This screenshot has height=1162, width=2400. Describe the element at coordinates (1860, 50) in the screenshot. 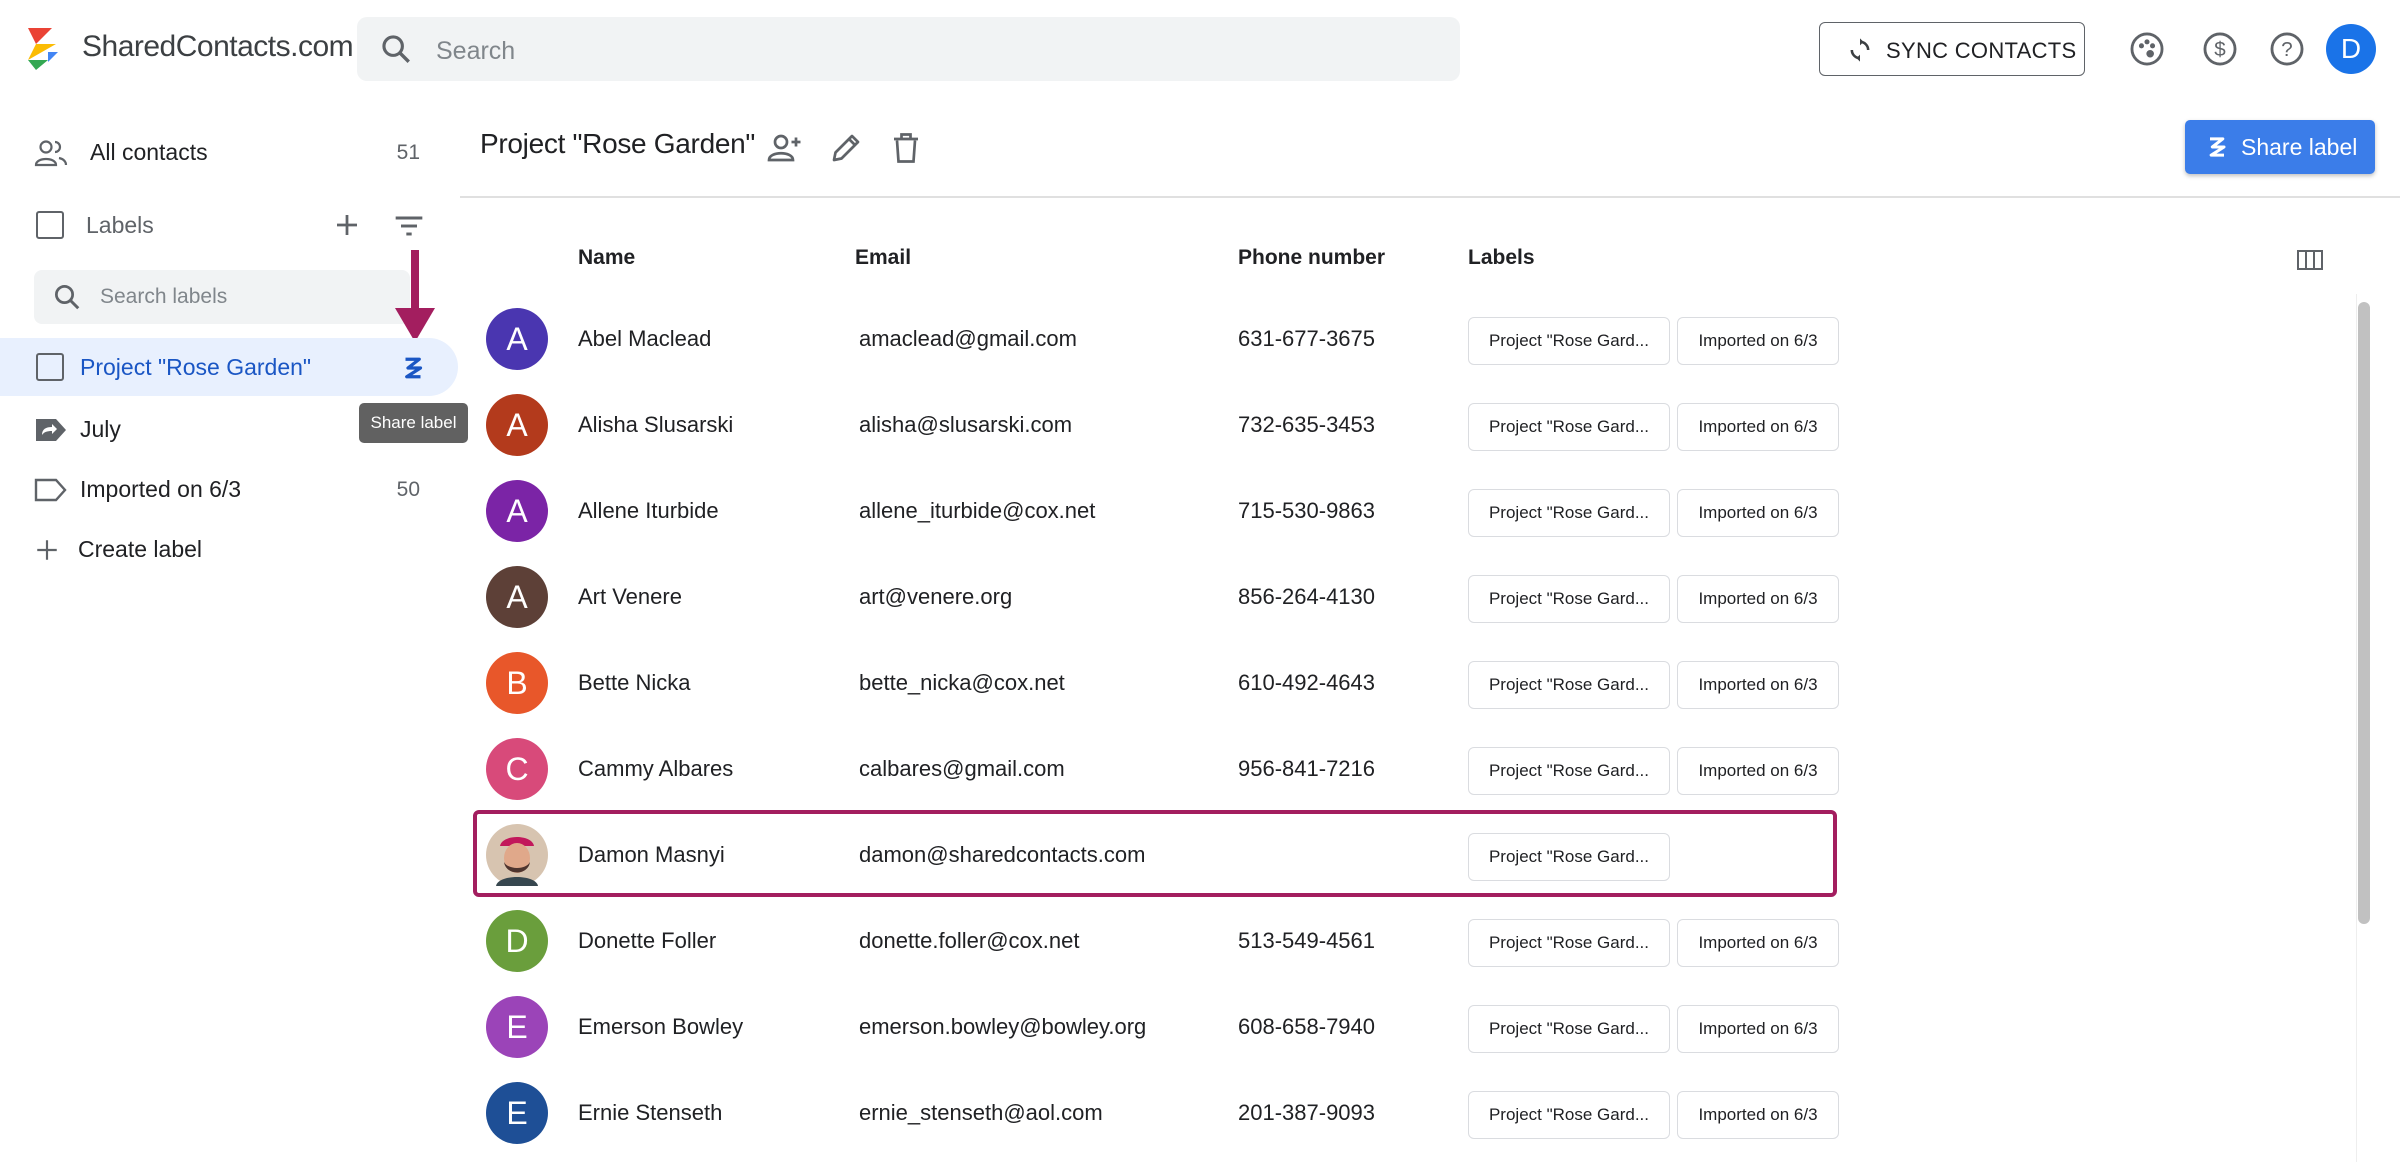

I see `sync-icon` at that location.